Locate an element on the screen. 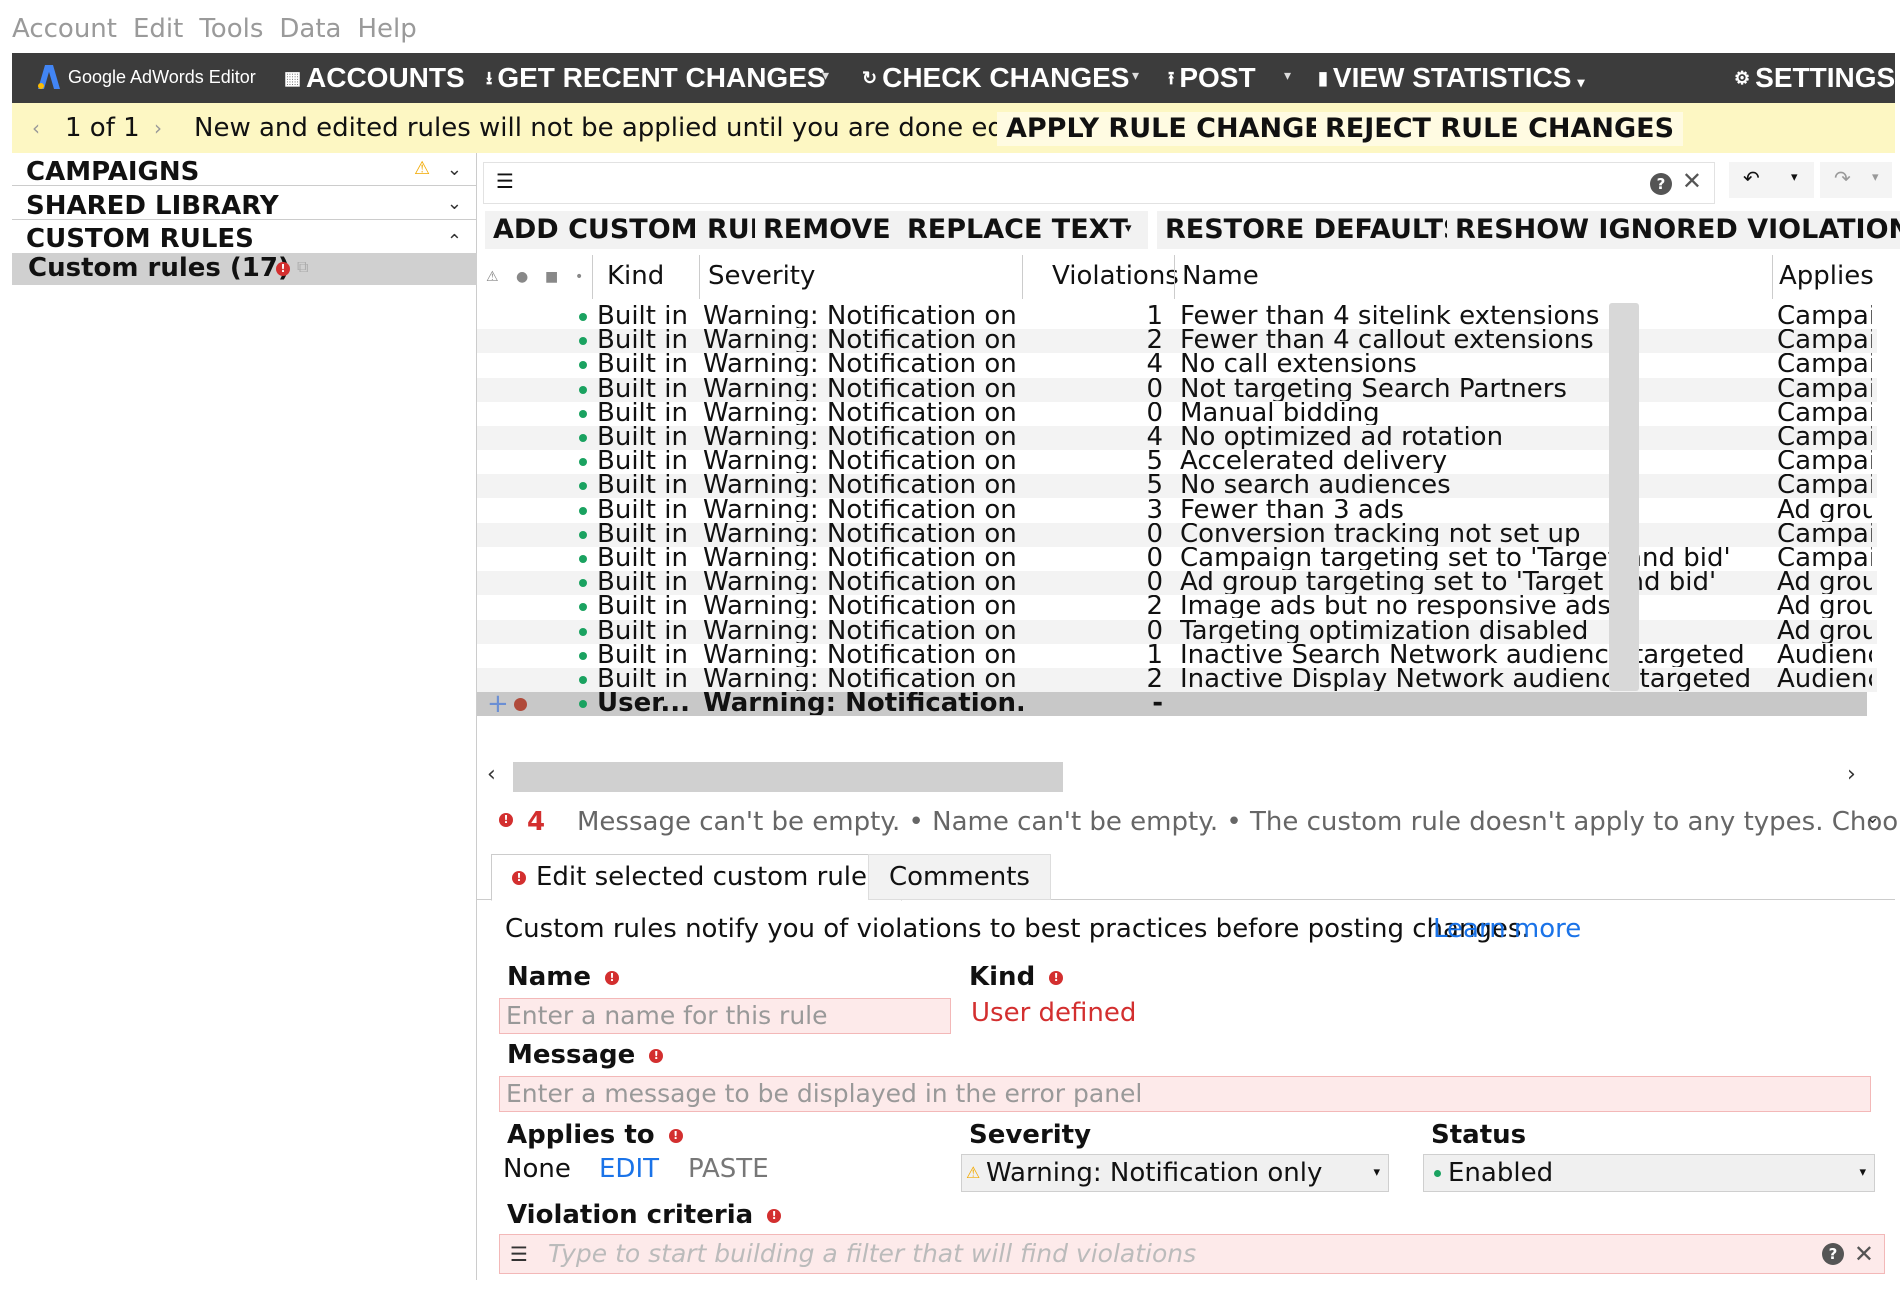 The width and height of the screenshot is (1900, 1300). tab-edit-selected: ! Edit selected custom rules is located at coordinates (696, 877).